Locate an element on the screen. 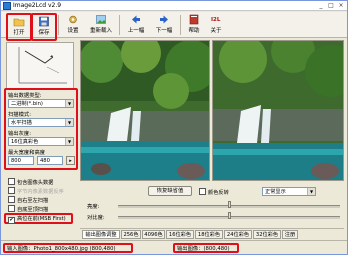 This screenshot has height=255, width=348. contrast-slider-thumb is located at coordinates (229, 215).